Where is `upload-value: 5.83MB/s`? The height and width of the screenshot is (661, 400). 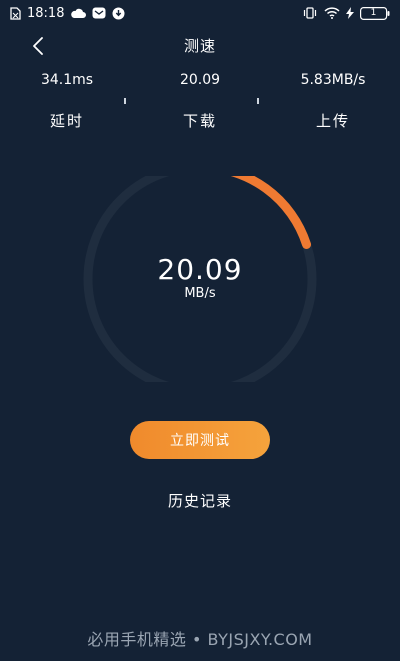
upload-value: 5.83MB/s is located at coordinates (333, 80).